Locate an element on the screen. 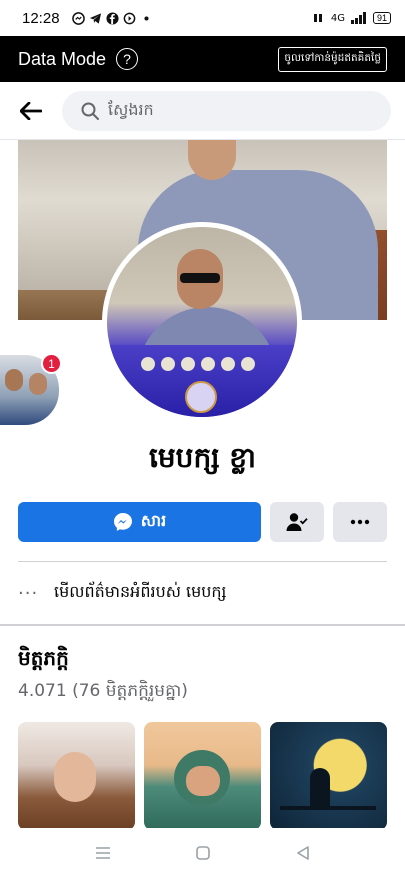 The height and width of the screenshot is (878, 405). volte-icon is located at coordinates (317, 18).